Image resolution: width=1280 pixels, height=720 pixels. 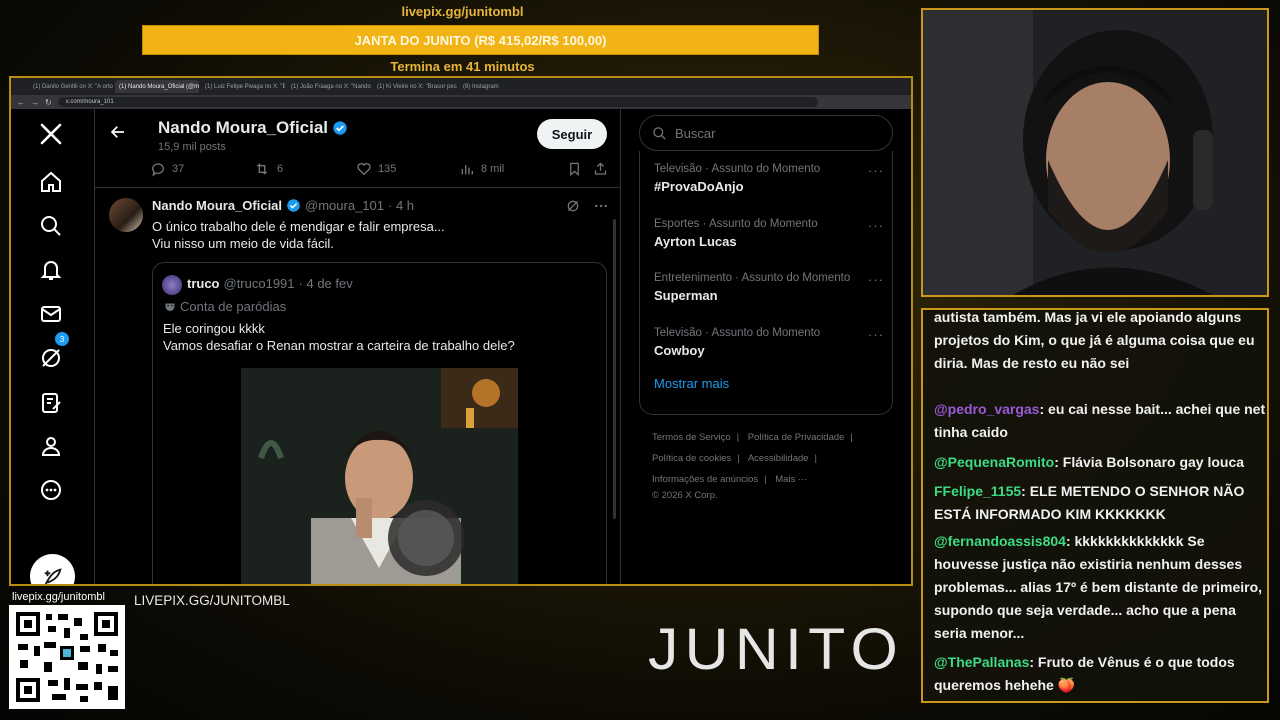 What do you see at coordinates (587, 206) in the screenshot?
I see `tweet-tools` at bounding box center [587, 206].